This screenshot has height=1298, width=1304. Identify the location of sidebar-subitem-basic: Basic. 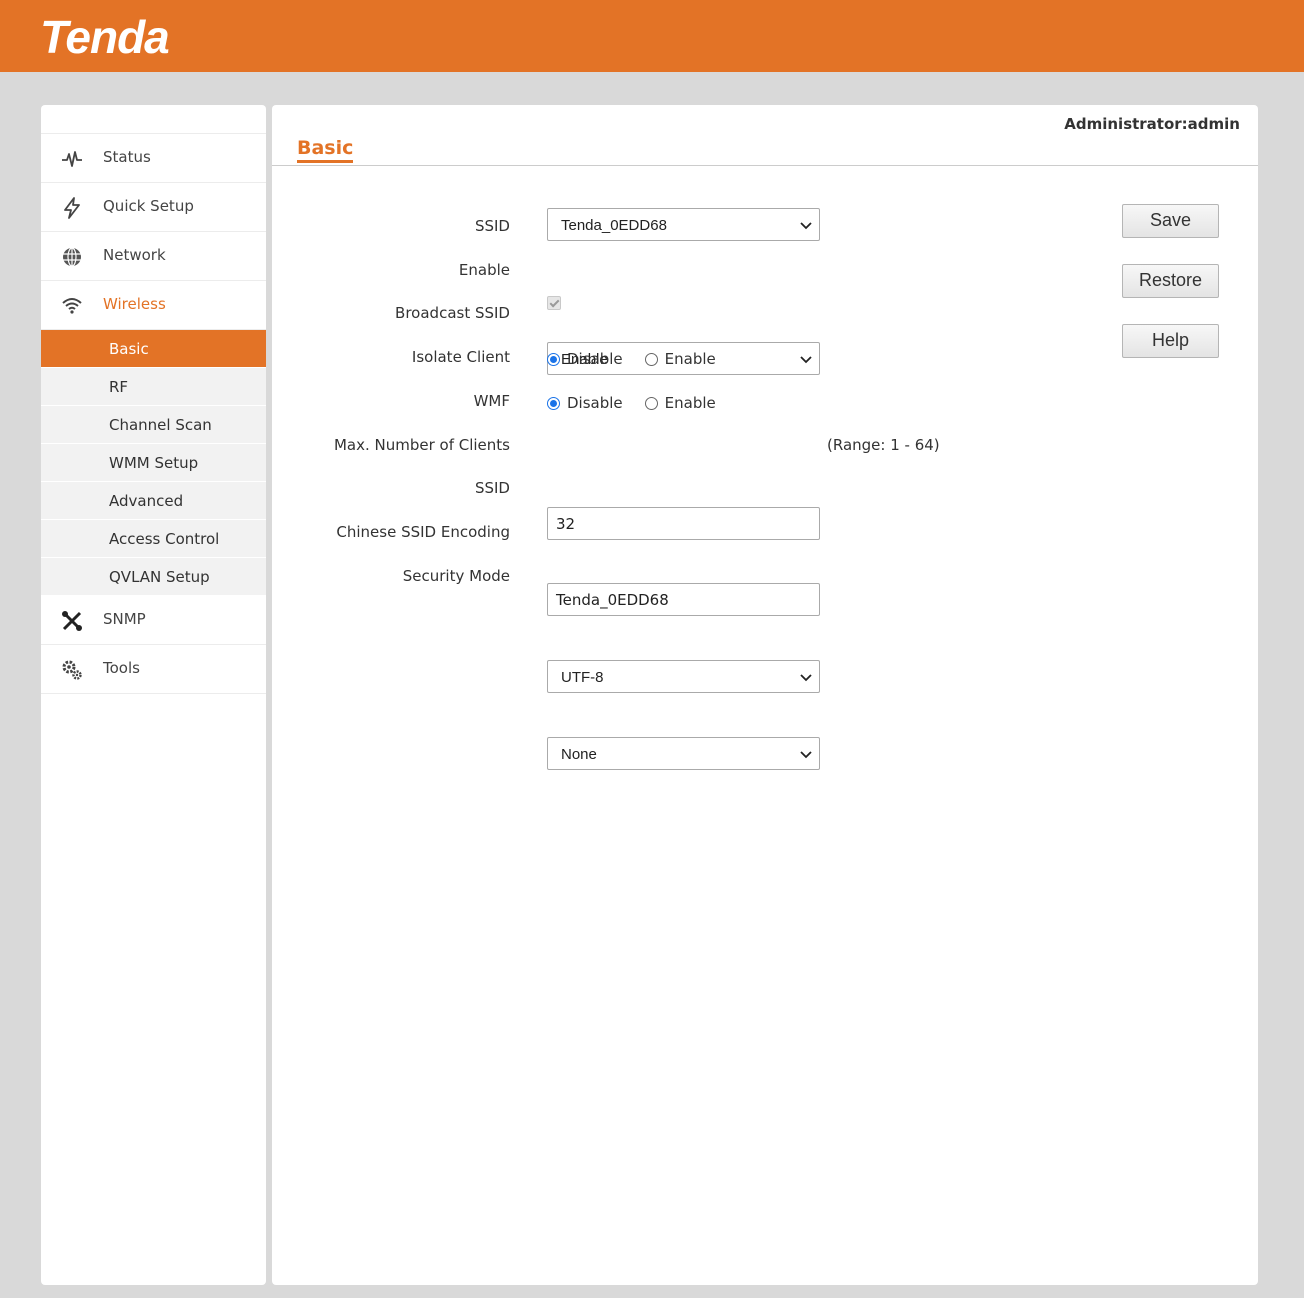
(153, 349).